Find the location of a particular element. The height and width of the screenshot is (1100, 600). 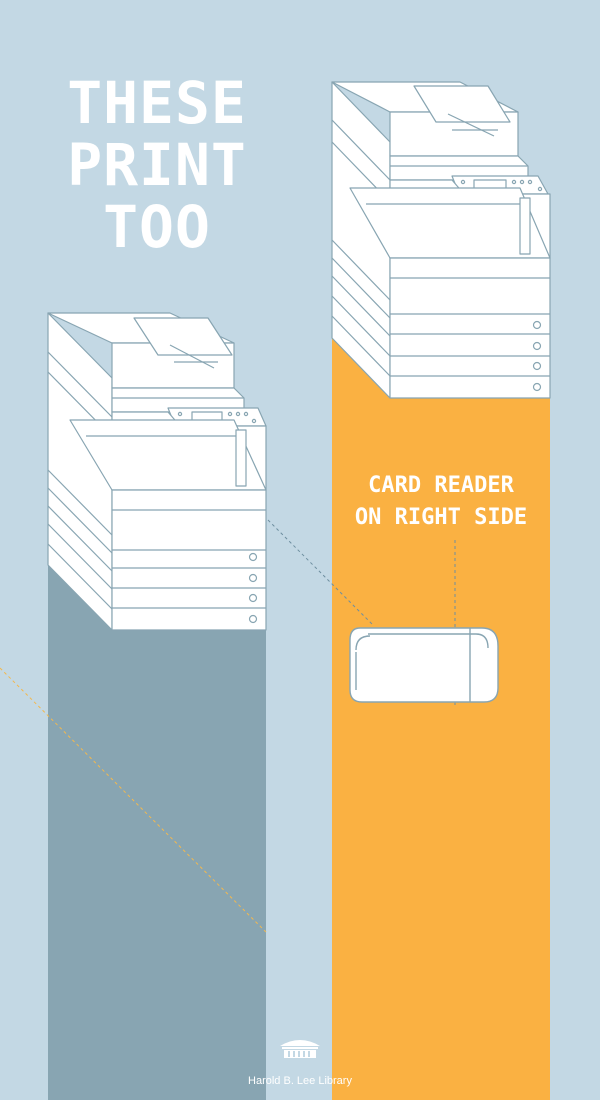

card-reader-icon is located at coordinates (424, 665).